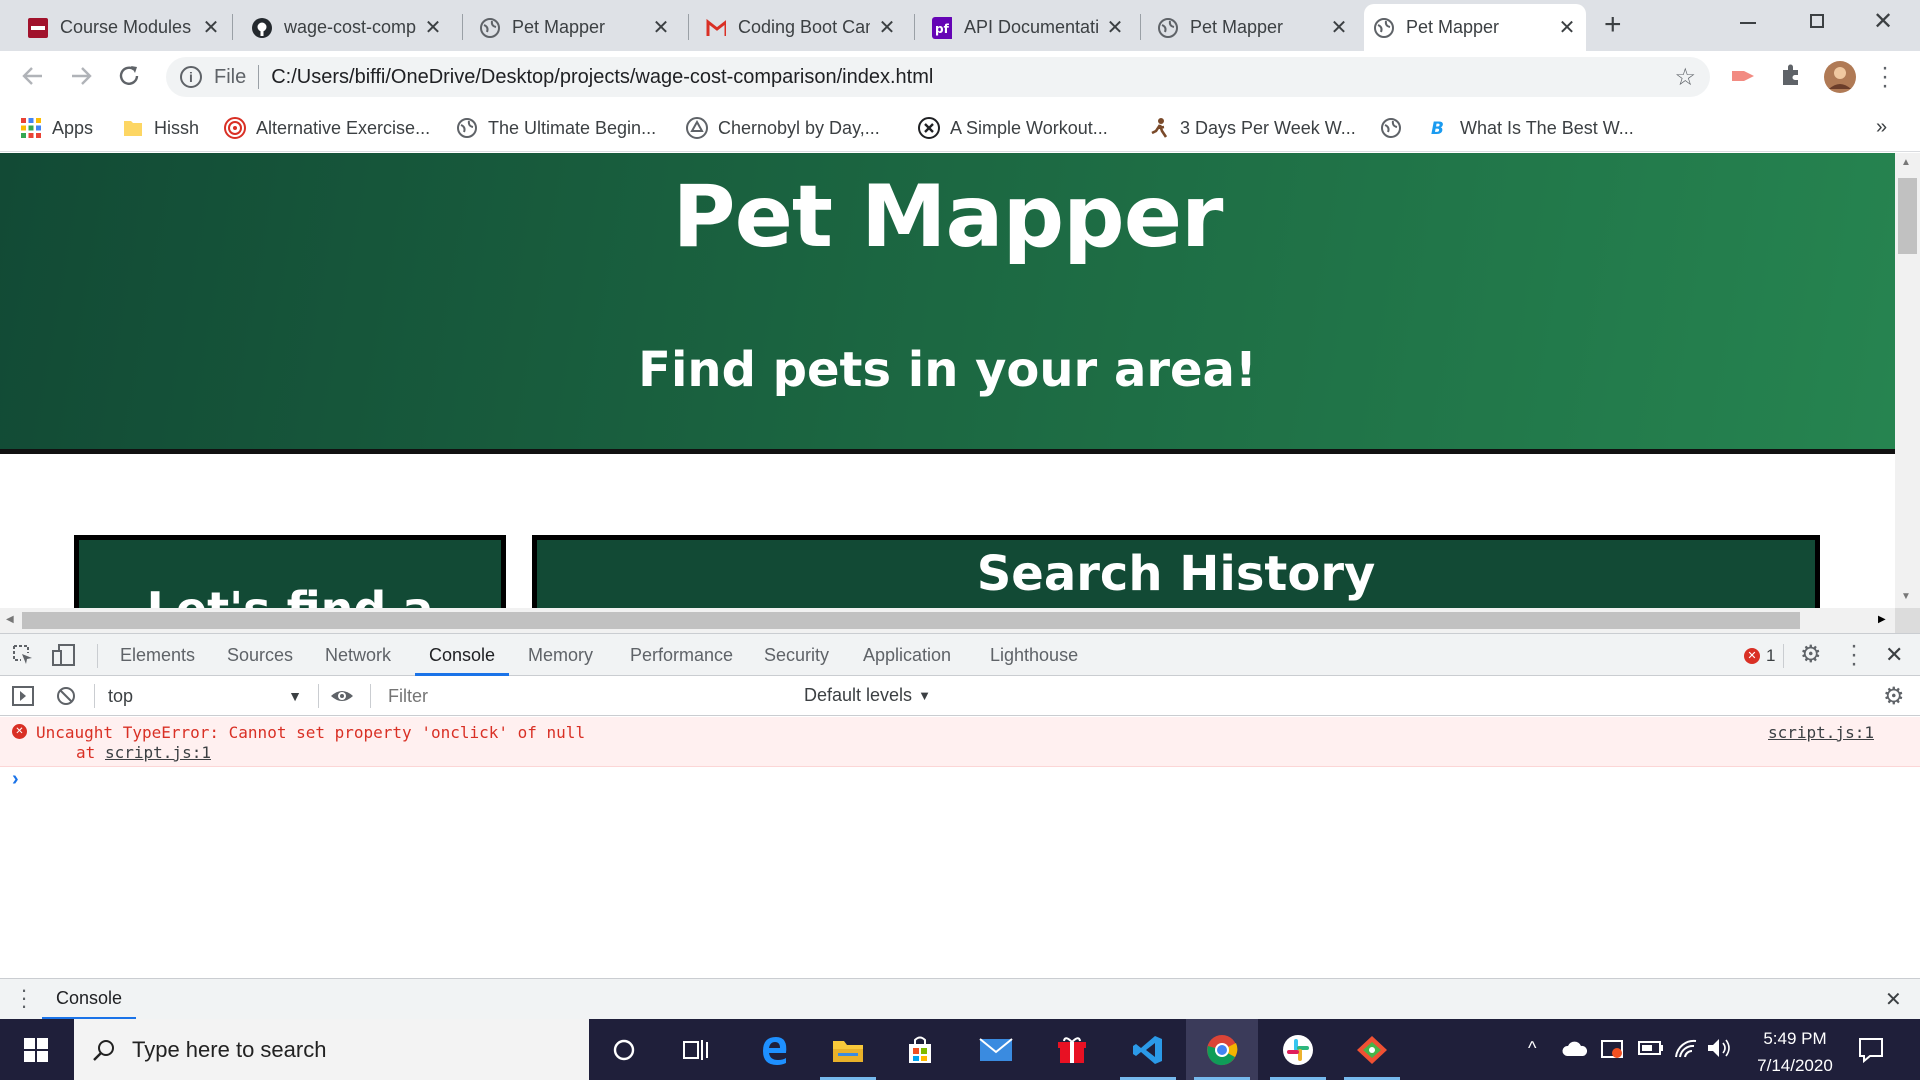 The image size is (1920, 1080). Describe the element at coordinates (1575, 1048) in the screenshot. I see `onedrive-cloud-icon` at that location.